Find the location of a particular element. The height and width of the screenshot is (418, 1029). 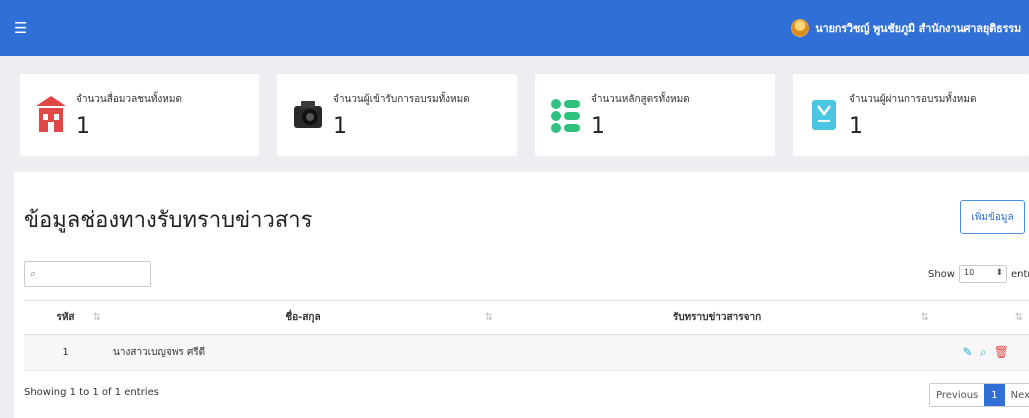

user-avatar-icon is located at coordinates (800, 28).